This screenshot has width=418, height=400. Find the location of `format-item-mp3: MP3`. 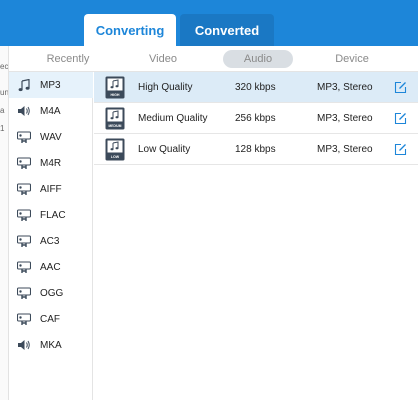

format-item-mp3: MP3 is located at coordinates (51, 85).